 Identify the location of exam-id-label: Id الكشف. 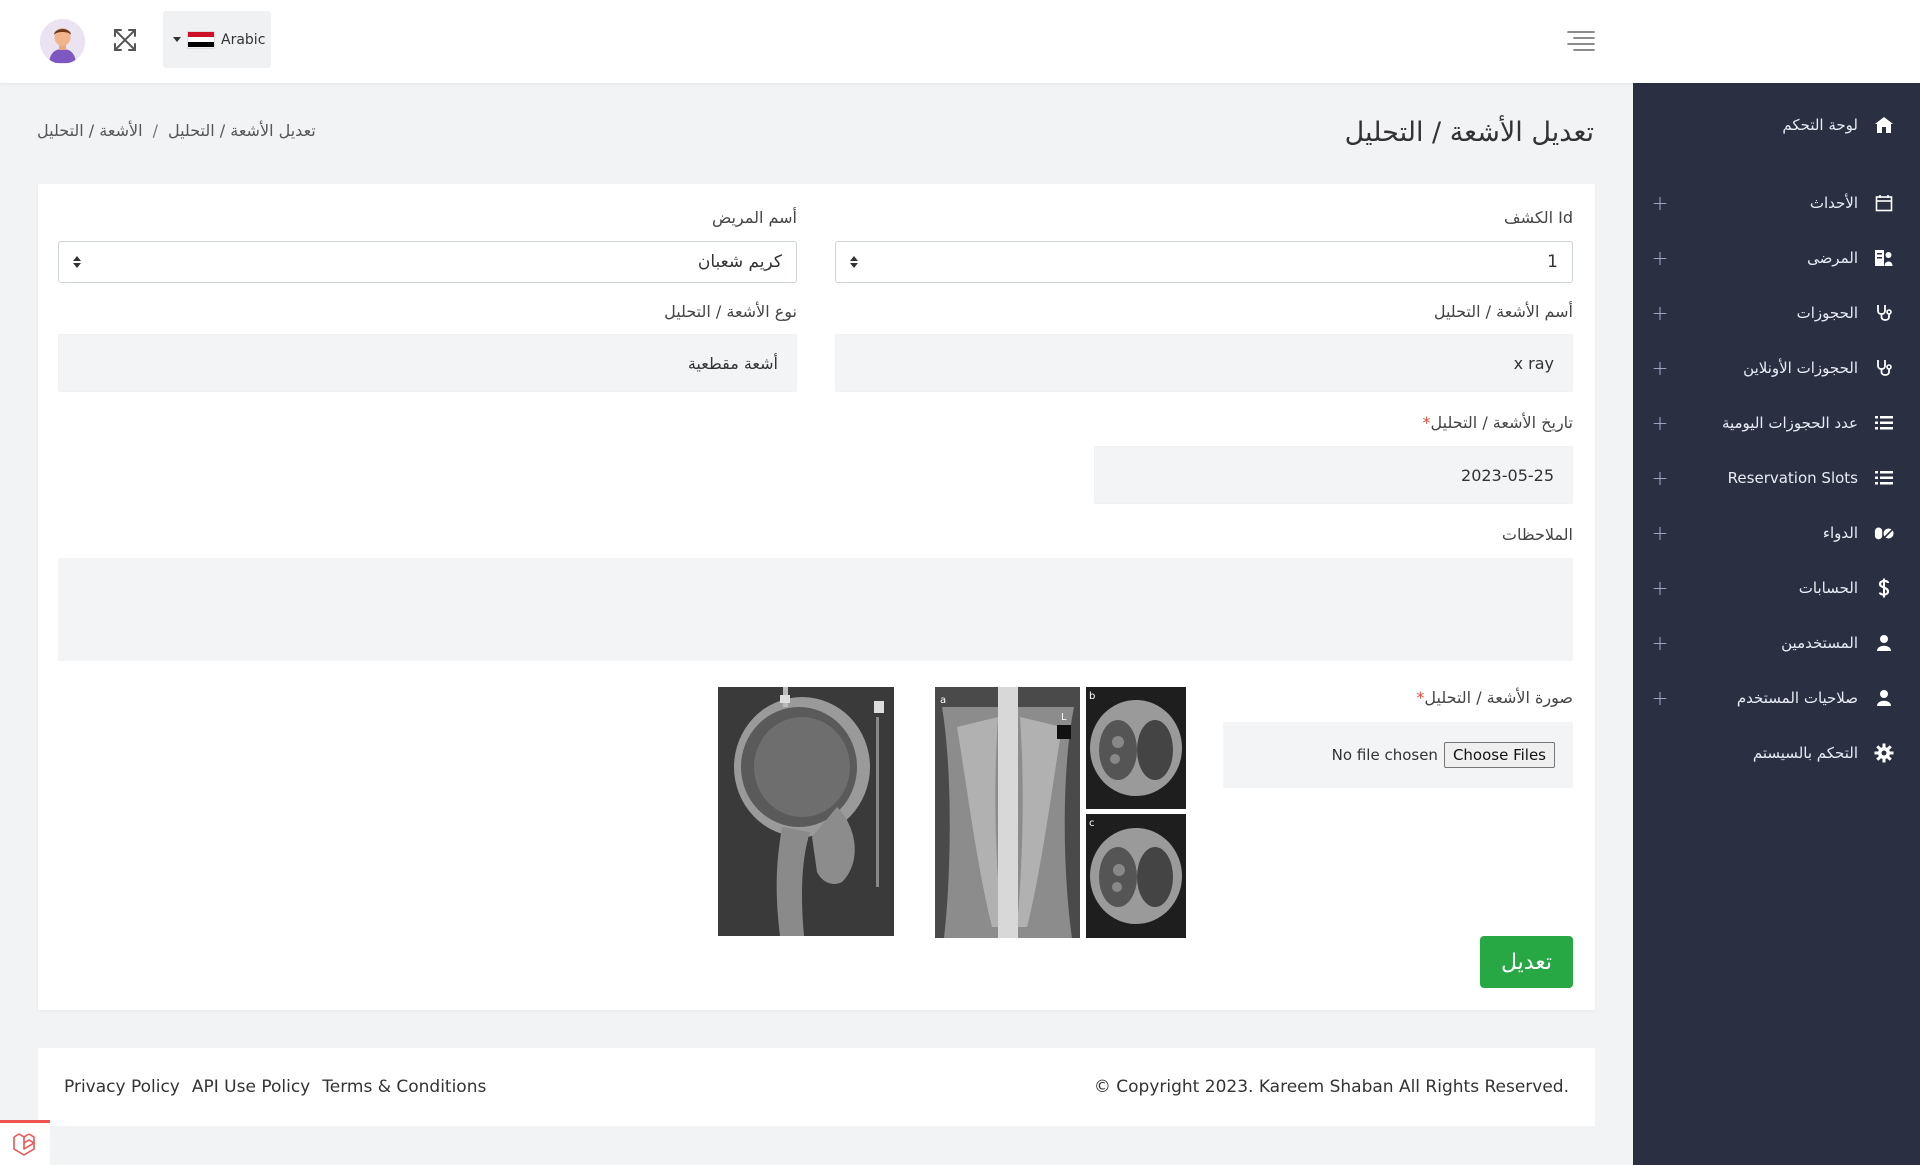
(1538, 217).